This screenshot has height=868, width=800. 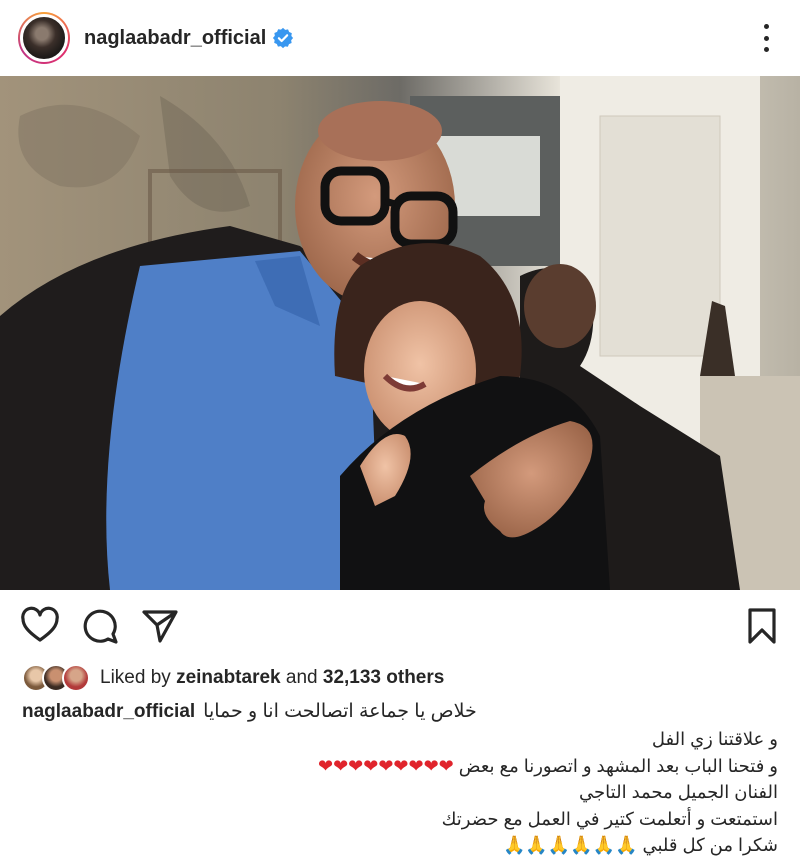 What do you see at coordinates (175, 38) in the screenshot?
I see `post-username: naglaabadr_official` at bounding box center [175, 38].